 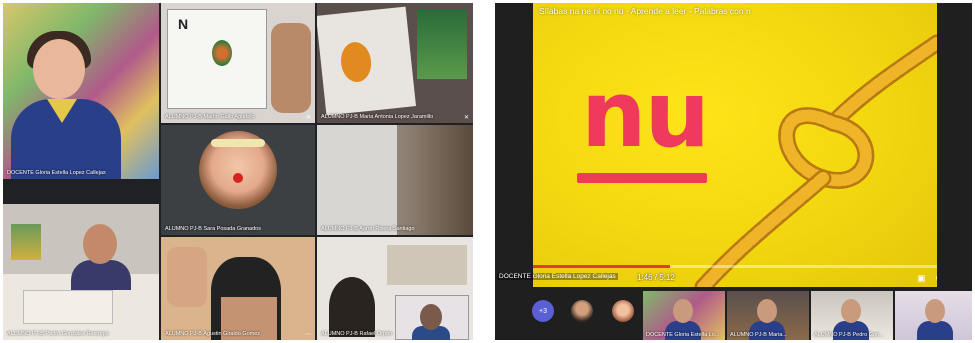 I want to click on participant-tile-sara: ALUMNO PJ-B Sara Posada Granados, so click(x=238, y=180).